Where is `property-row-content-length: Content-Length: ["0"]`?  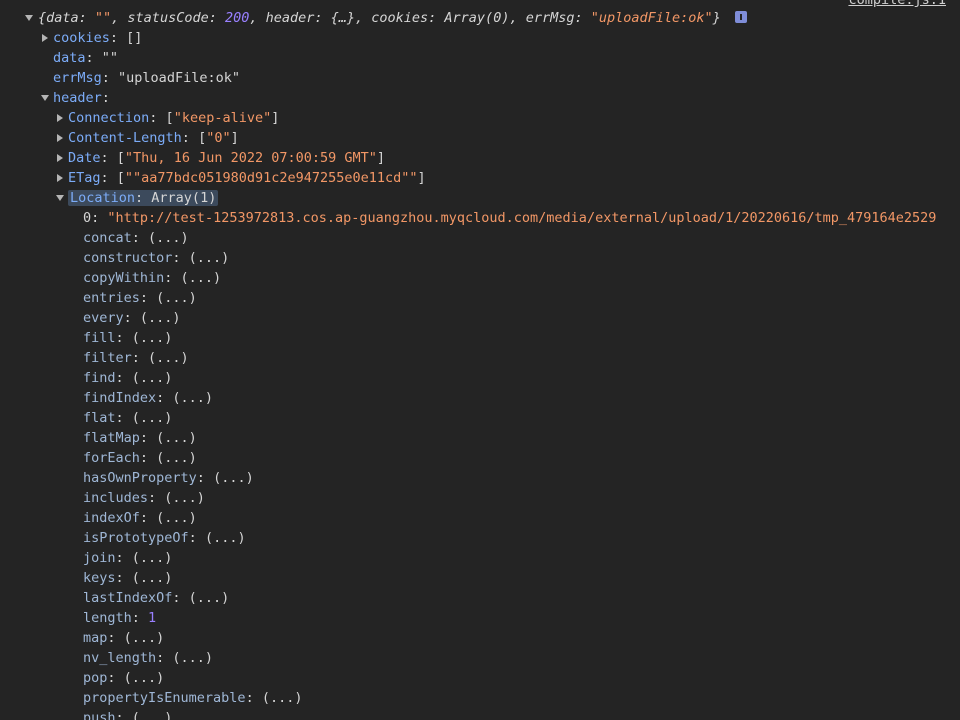
property-row-content-length: Content-Length: ["0"] is located at coordinates (480, 138).